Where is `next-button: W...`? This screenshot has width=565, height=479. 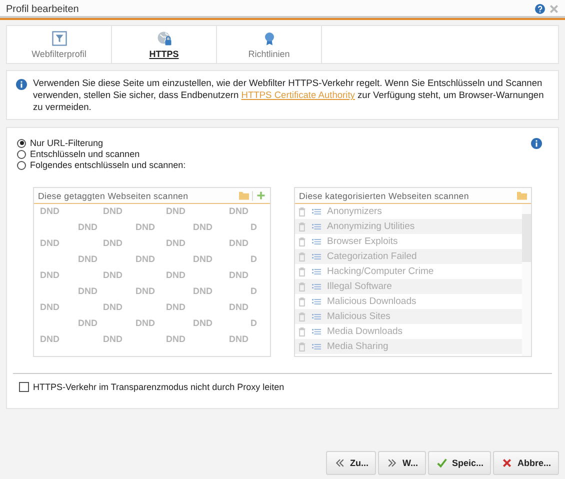
next-button: W... is located at coordinates (402, 463).